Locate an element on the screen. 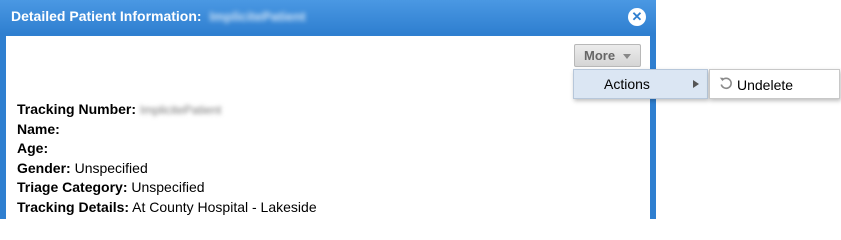  actions-label: Actions is located at coordinates (627, 84).